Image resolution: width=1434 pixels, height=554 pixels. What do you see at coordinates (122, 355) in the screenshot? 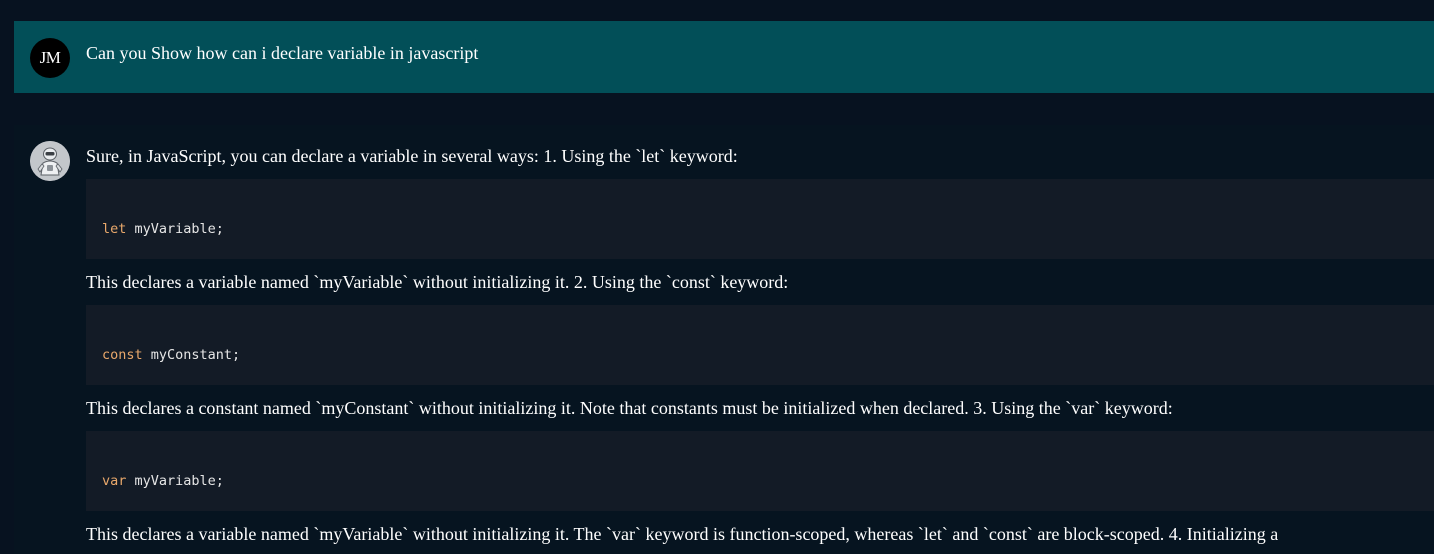
I see `code-keyword: const` at bounding box center [122, 355].